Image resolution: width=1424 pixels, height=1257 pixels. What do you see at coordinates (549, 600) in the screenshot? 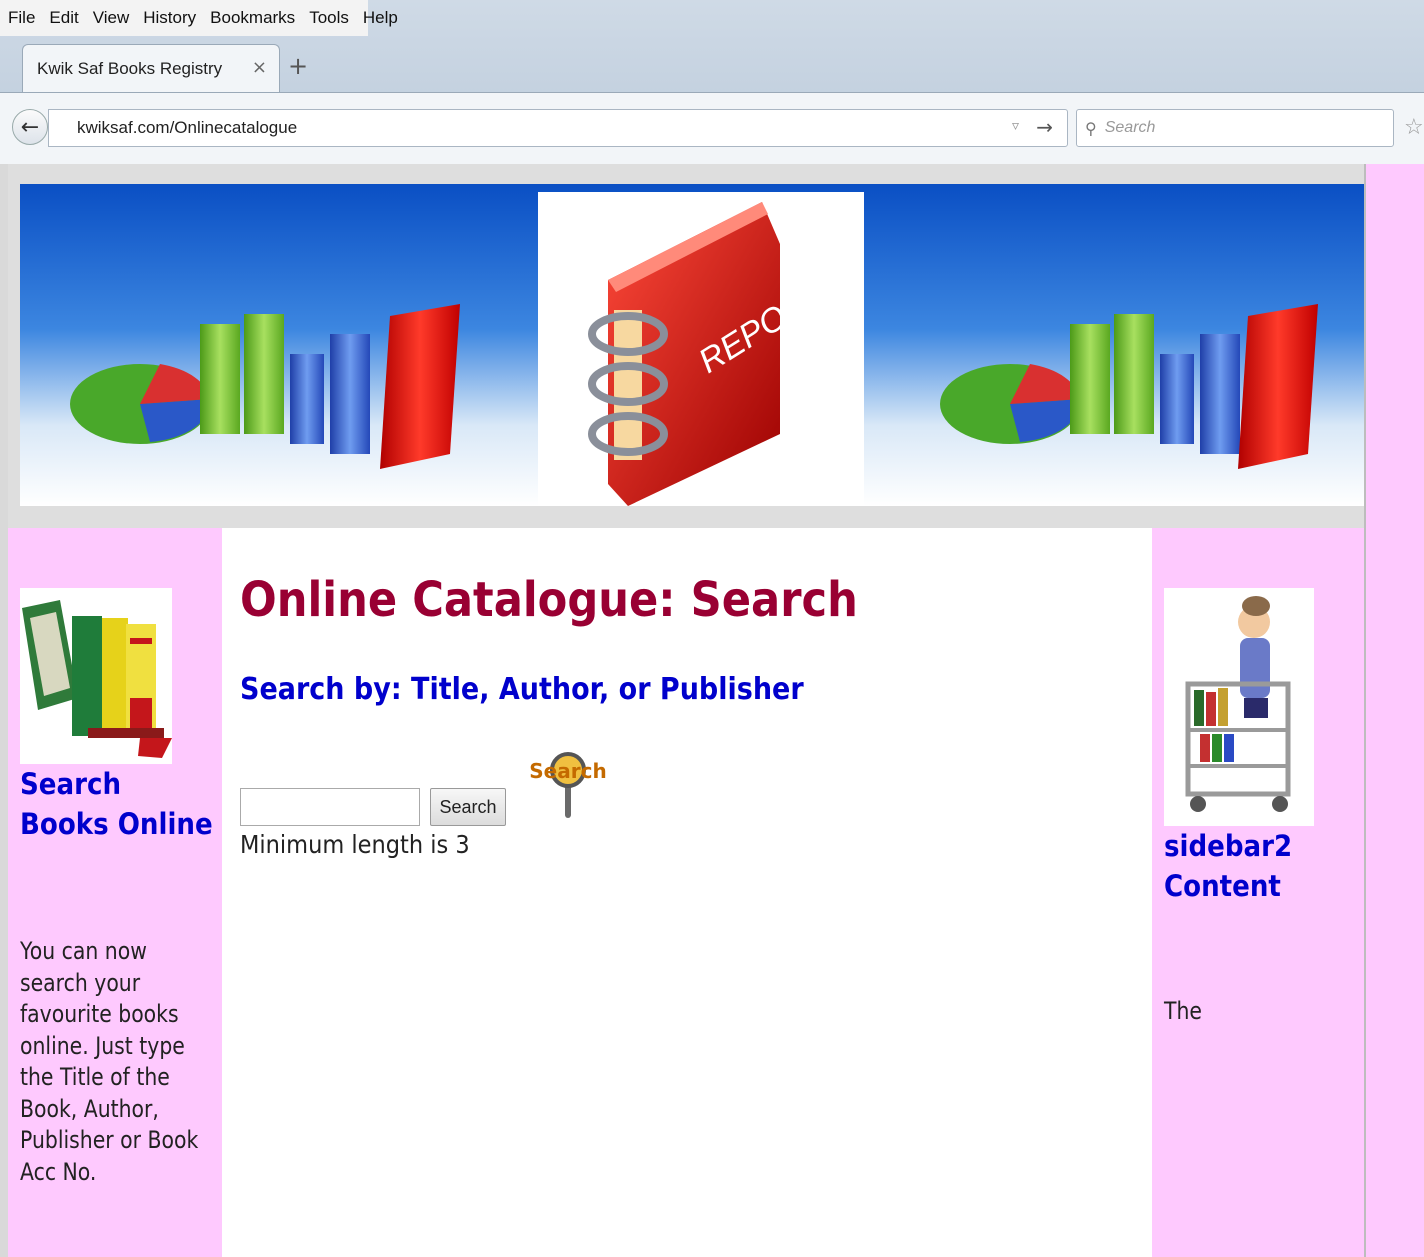
I see `page-title: Online Catalogue: Search` at bounding box center [549, 600].